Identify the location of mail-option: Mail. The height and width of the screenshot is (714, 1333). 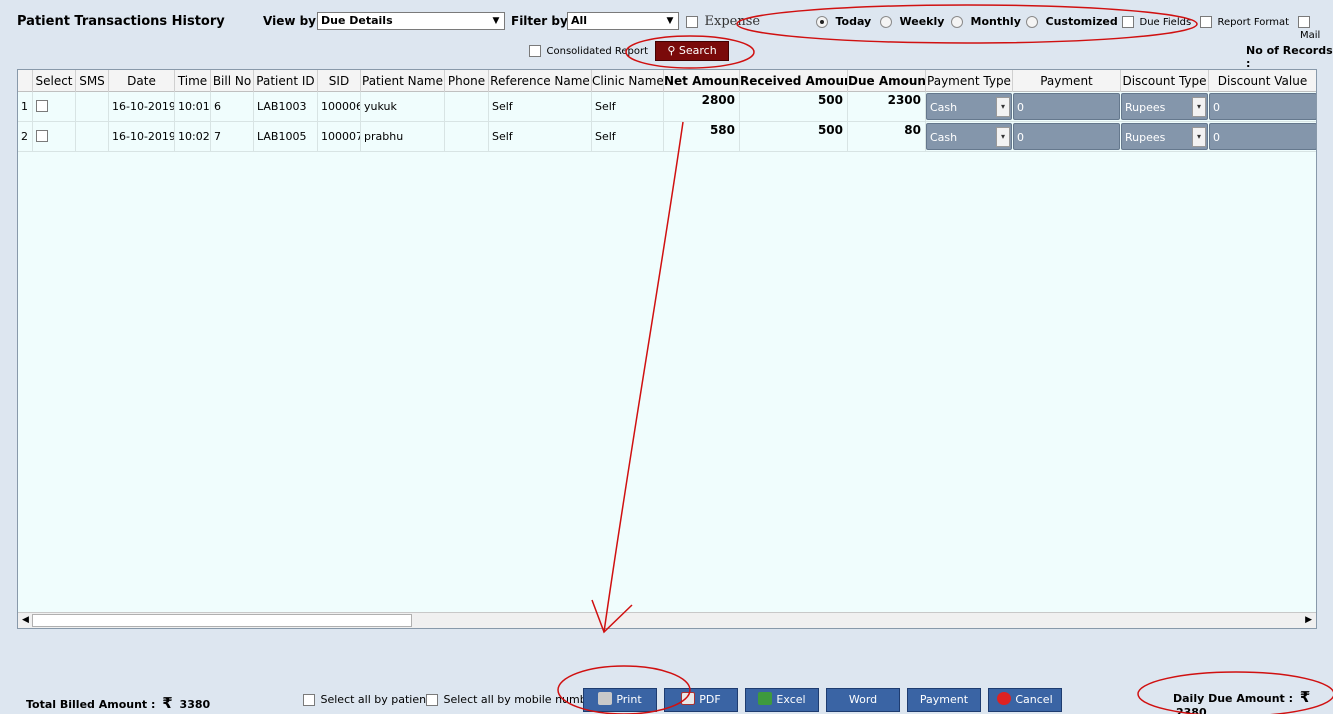
(1315, 28).